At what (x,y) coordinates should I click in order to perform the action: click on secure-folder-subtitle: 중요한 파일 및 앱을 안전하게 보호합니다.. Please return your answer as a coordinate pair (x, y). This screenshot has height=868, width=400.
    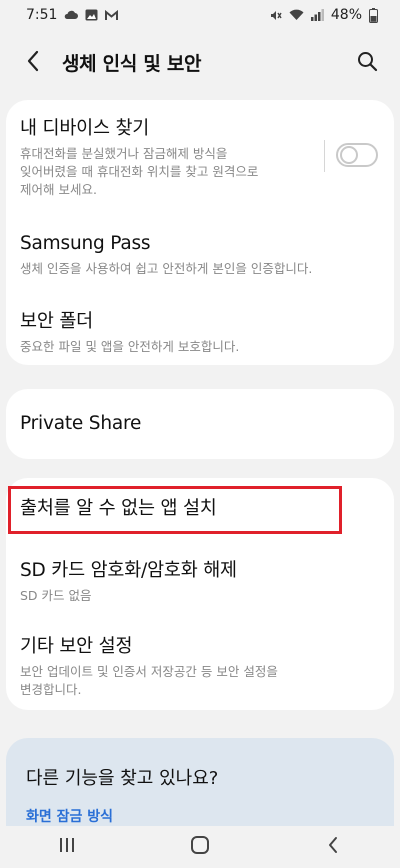
    Looking at the image, I should click on (130, 346).